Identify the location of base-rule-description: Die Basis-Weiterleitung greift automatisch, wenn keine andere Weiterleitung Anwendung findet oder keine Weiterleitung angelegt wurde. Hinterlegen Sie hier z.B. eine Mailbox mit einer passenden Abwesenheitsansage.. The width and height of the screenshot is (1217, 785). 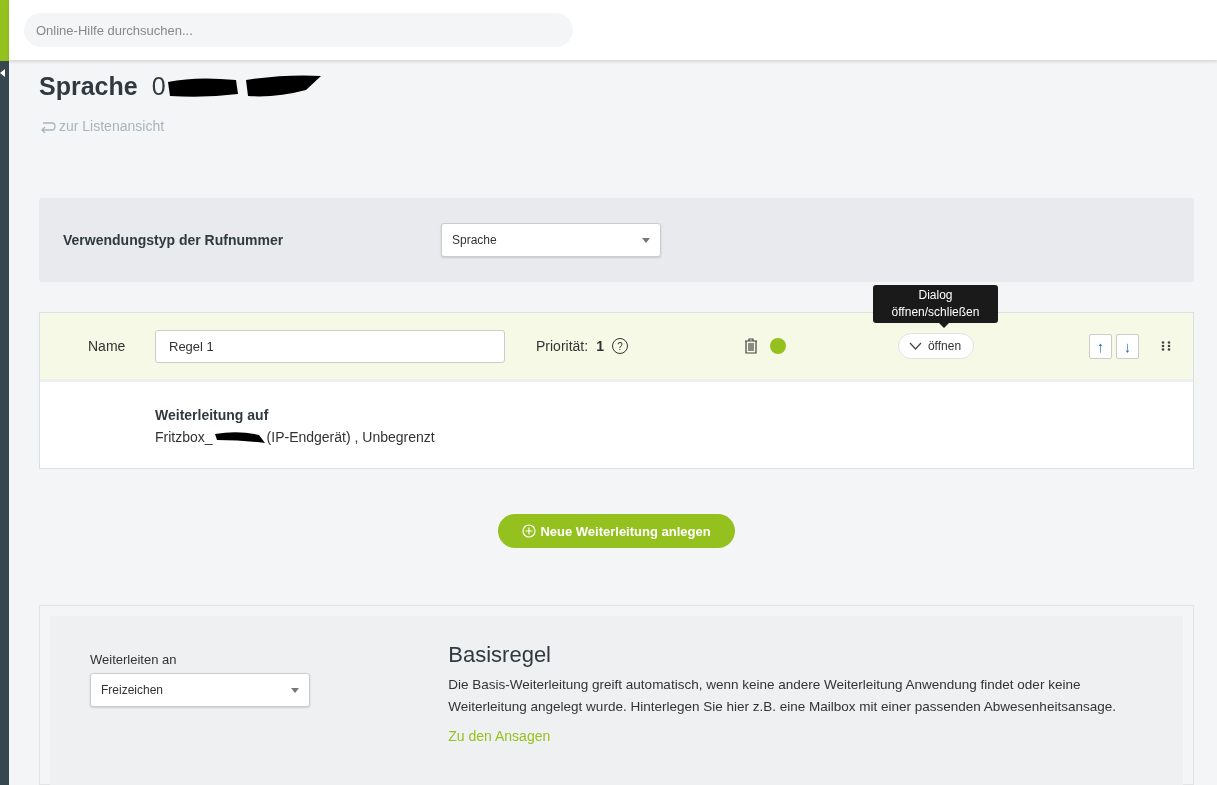
(782, 696).